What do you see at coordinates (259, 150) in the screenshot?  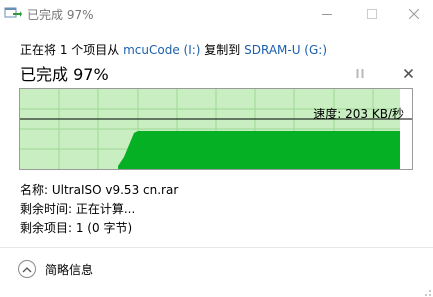 I see `speed-area` at bounding box center [259, 150].